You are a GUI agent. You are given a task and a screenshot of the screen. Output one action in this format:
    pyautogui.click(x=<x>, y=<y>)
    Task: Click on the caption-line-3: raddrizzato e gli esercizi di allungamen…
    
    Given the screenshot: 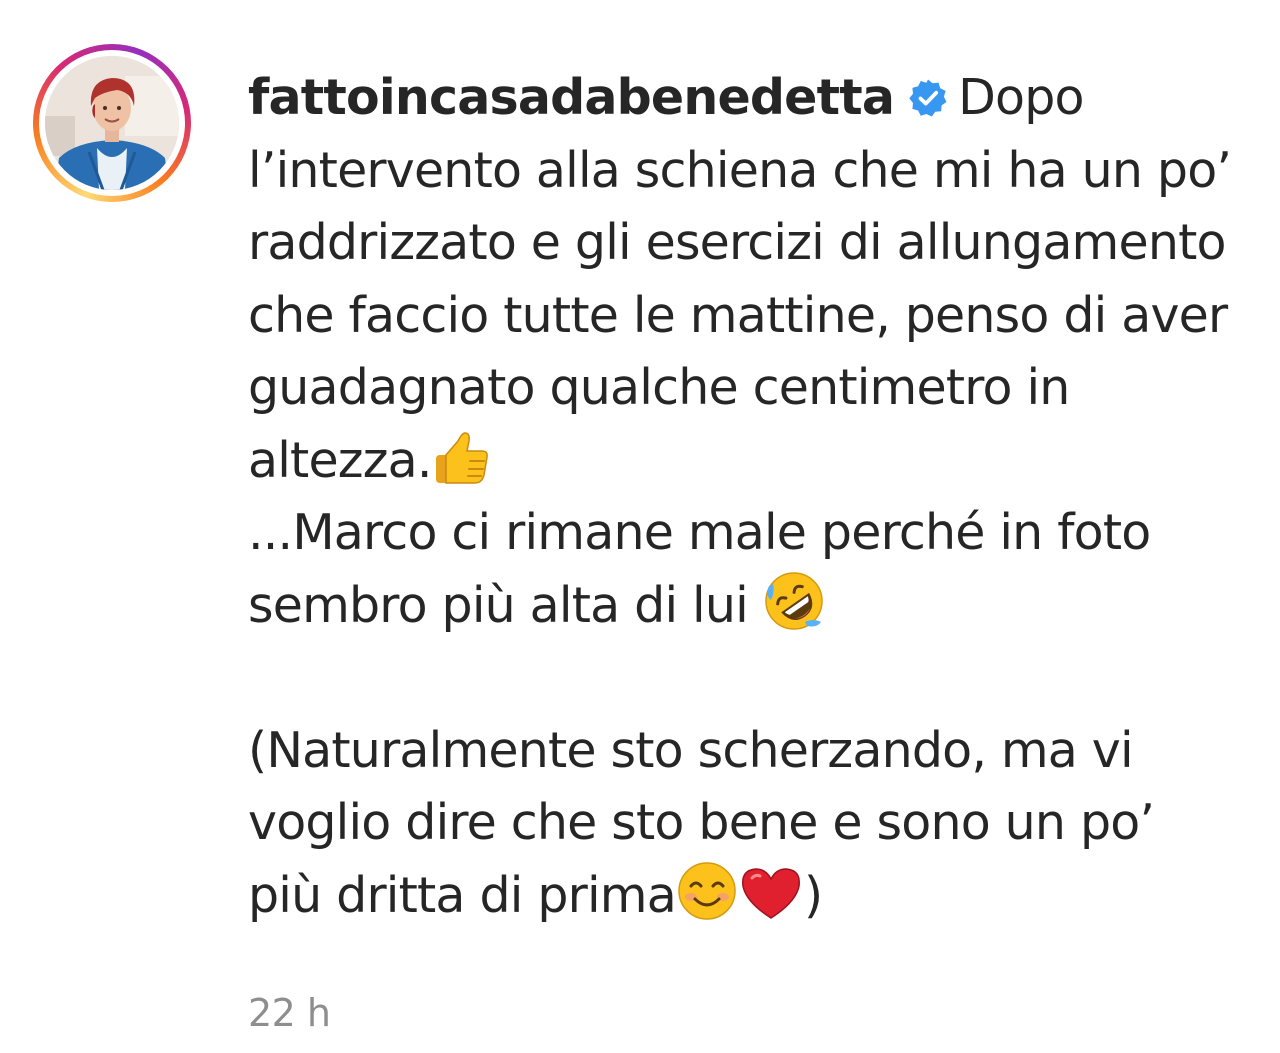 What is the action you would take?
    pyautogui.click(x=737, y=242)
    